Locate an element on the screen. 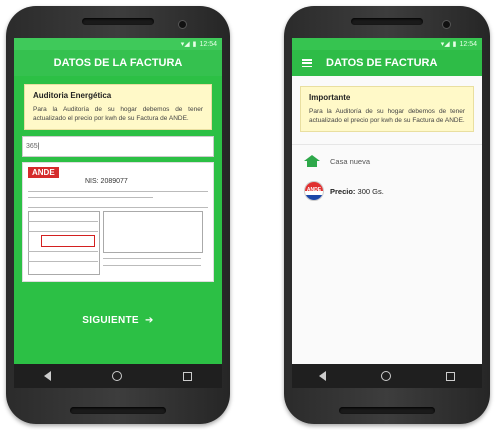 This screenshot has width=496, height=430. arrow-right-icon: ➔ is located at coordinates (147, 320).